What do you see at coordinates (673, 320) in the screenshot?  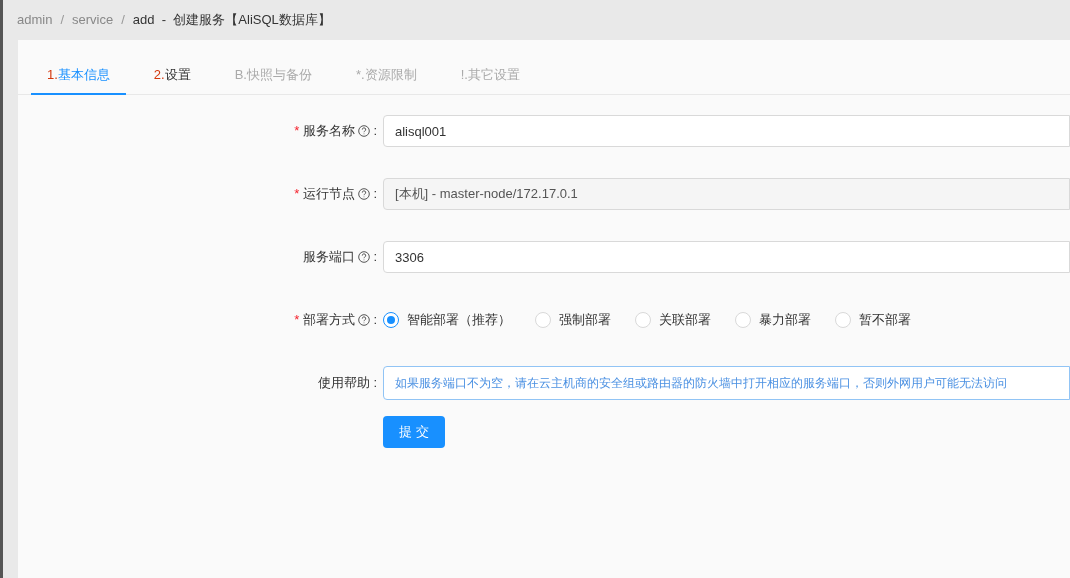 I see `radio-option: 关联部署` at bounding box center [673, 320].